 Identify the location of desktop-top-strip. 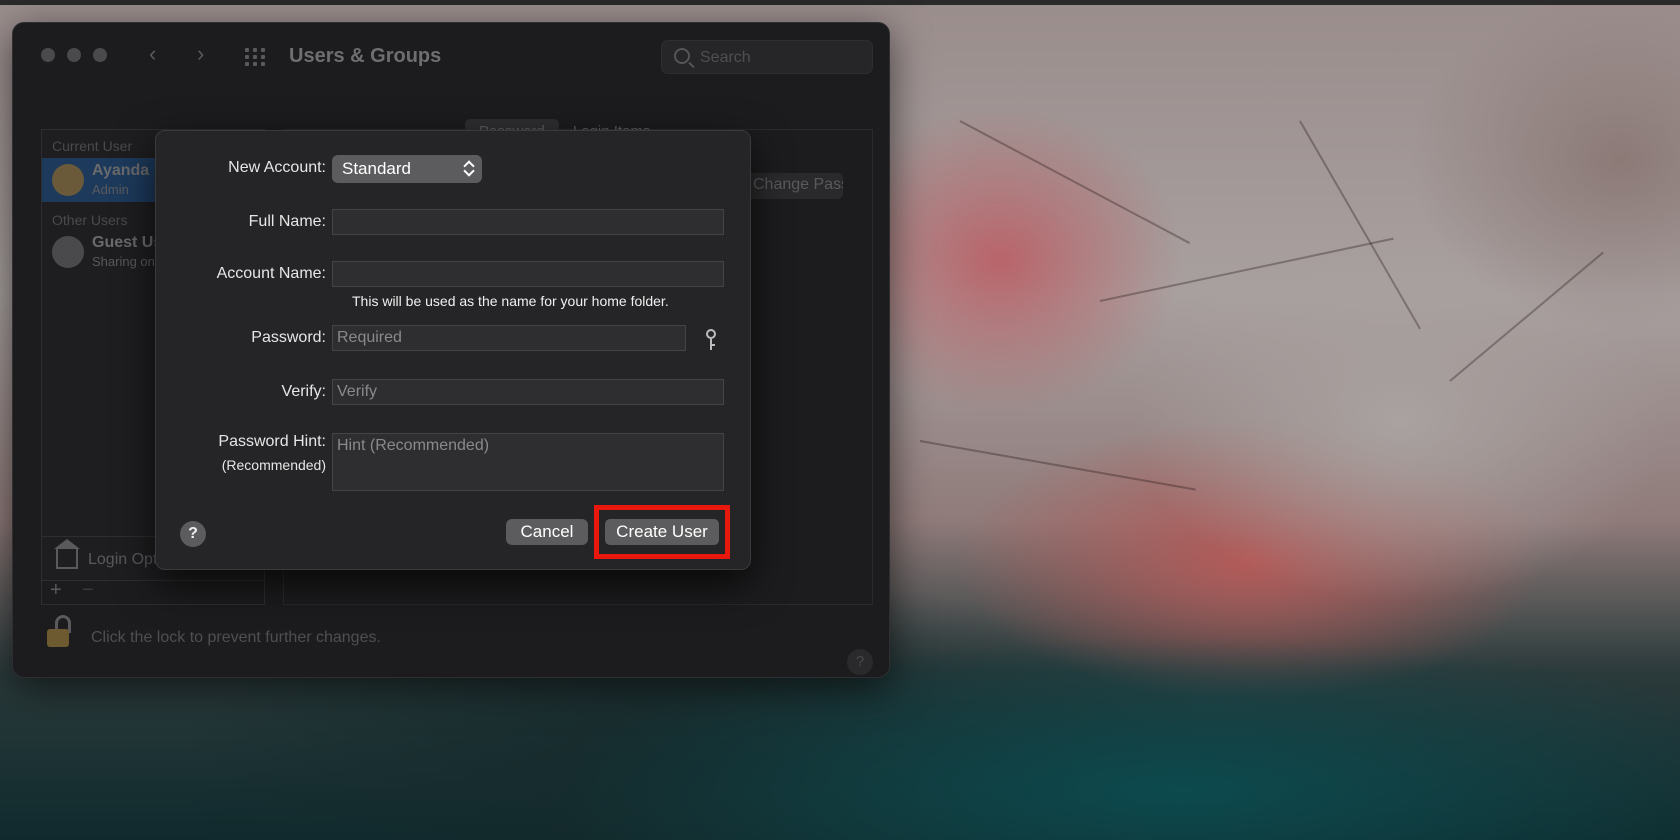
(840, 2).